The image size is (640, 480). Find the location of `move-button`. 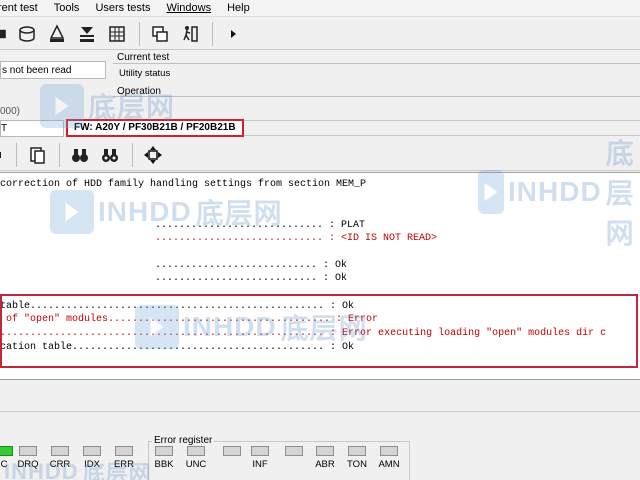

move-button is located at coordinates (152, 155).